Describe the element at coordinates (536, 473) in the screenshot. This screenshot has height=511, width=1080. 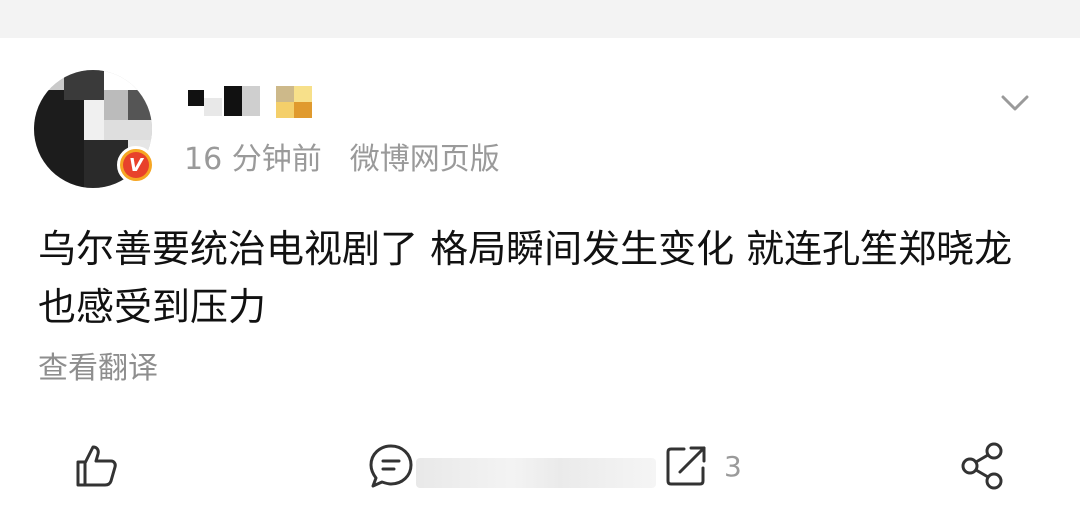
I see `blurred-overlay` at that location.